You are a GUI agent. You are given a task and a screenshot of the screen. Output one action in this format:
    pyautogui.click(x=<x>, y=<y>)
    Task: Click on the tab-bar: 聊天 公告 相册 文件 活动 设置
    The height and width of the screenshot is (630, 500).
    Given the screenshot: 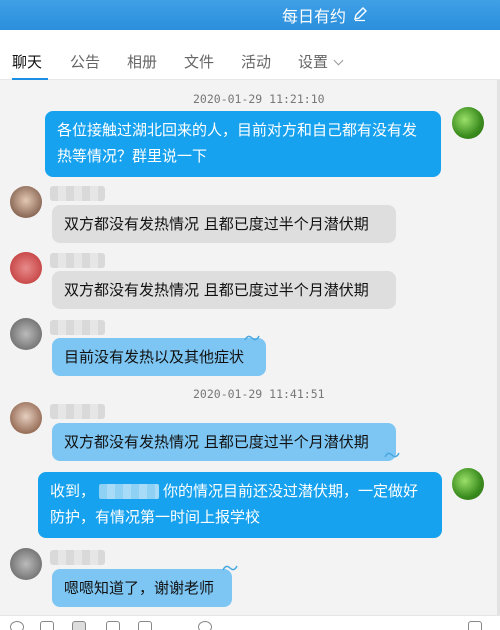 What is the action you would take?
    pyautogui.click(x=250, y=55)
    